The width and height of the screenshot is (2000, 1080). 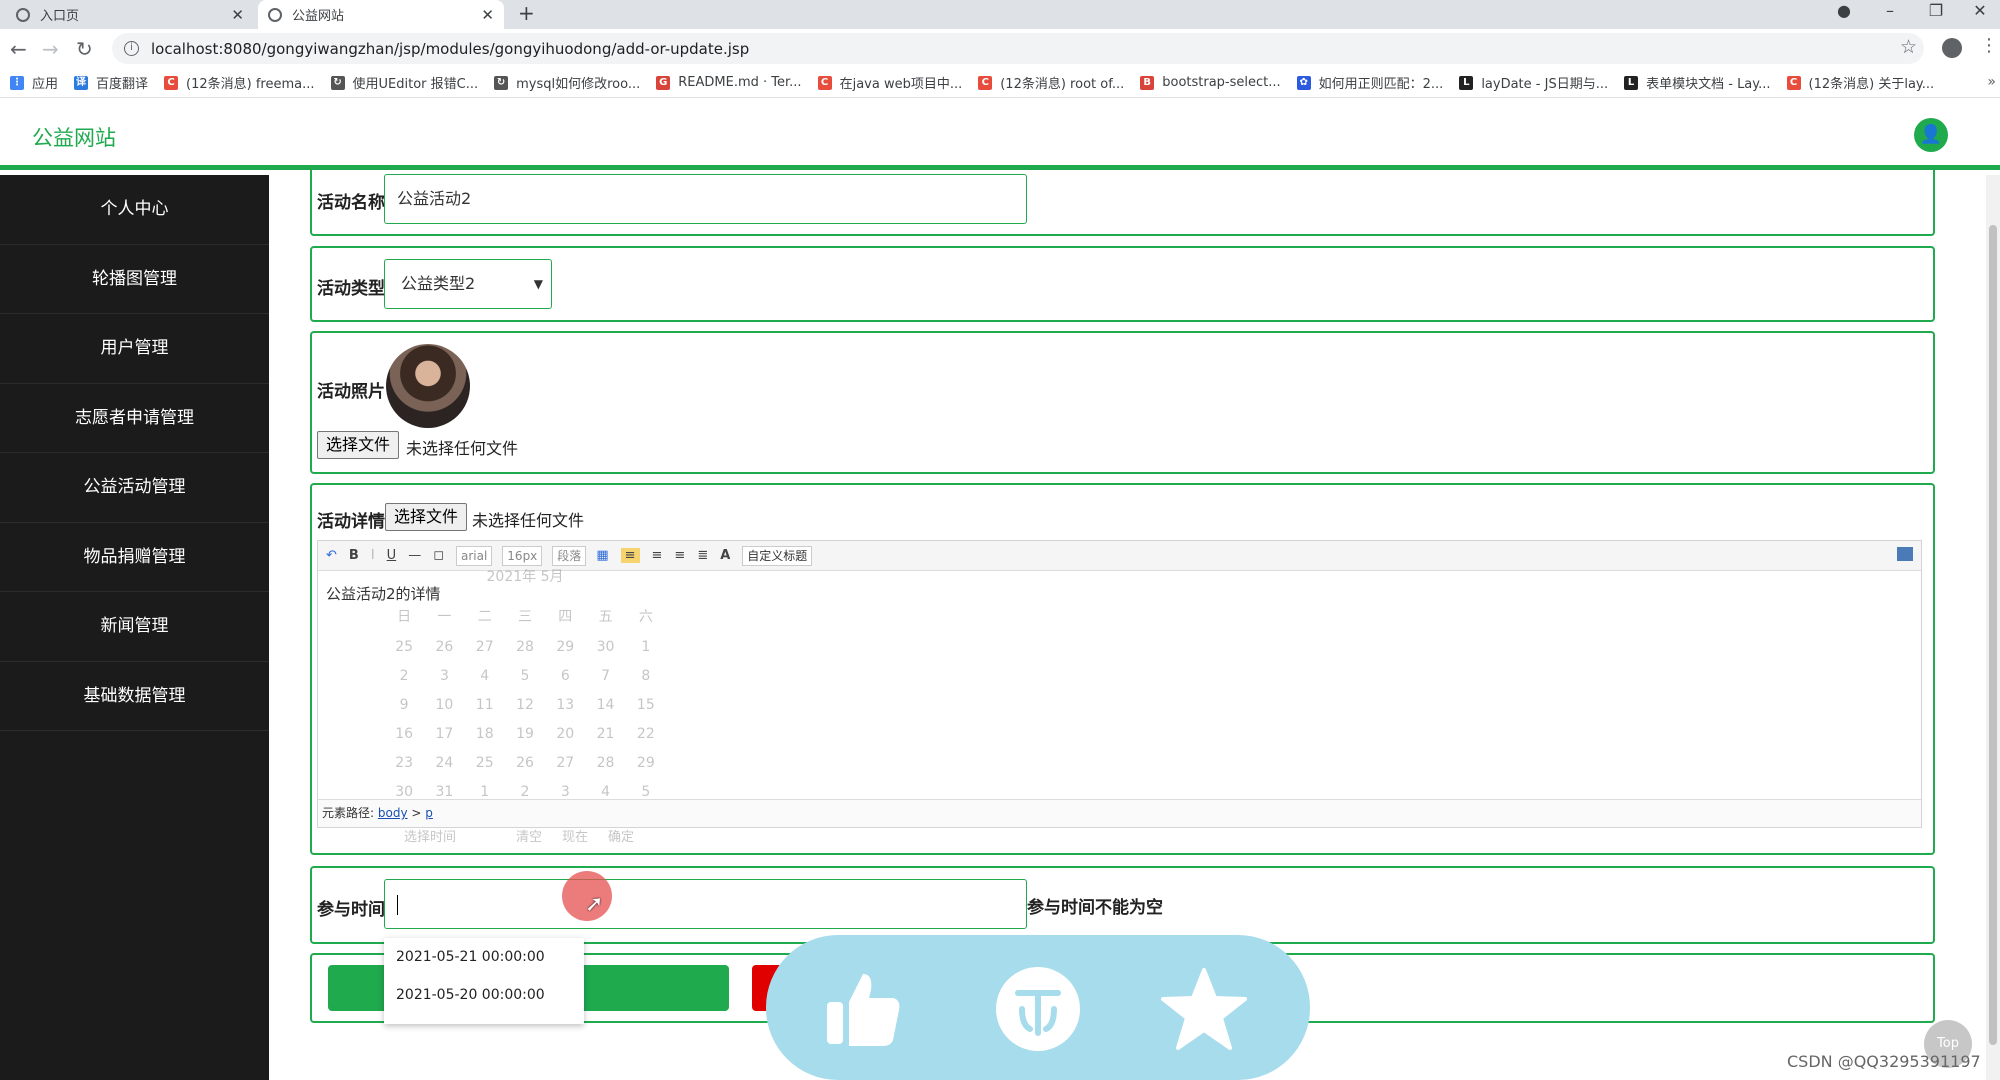 What do you see at coordinates (485, 705) in the screenshot?
I see `calendar-day: 11` at bounding box center [485, 705].